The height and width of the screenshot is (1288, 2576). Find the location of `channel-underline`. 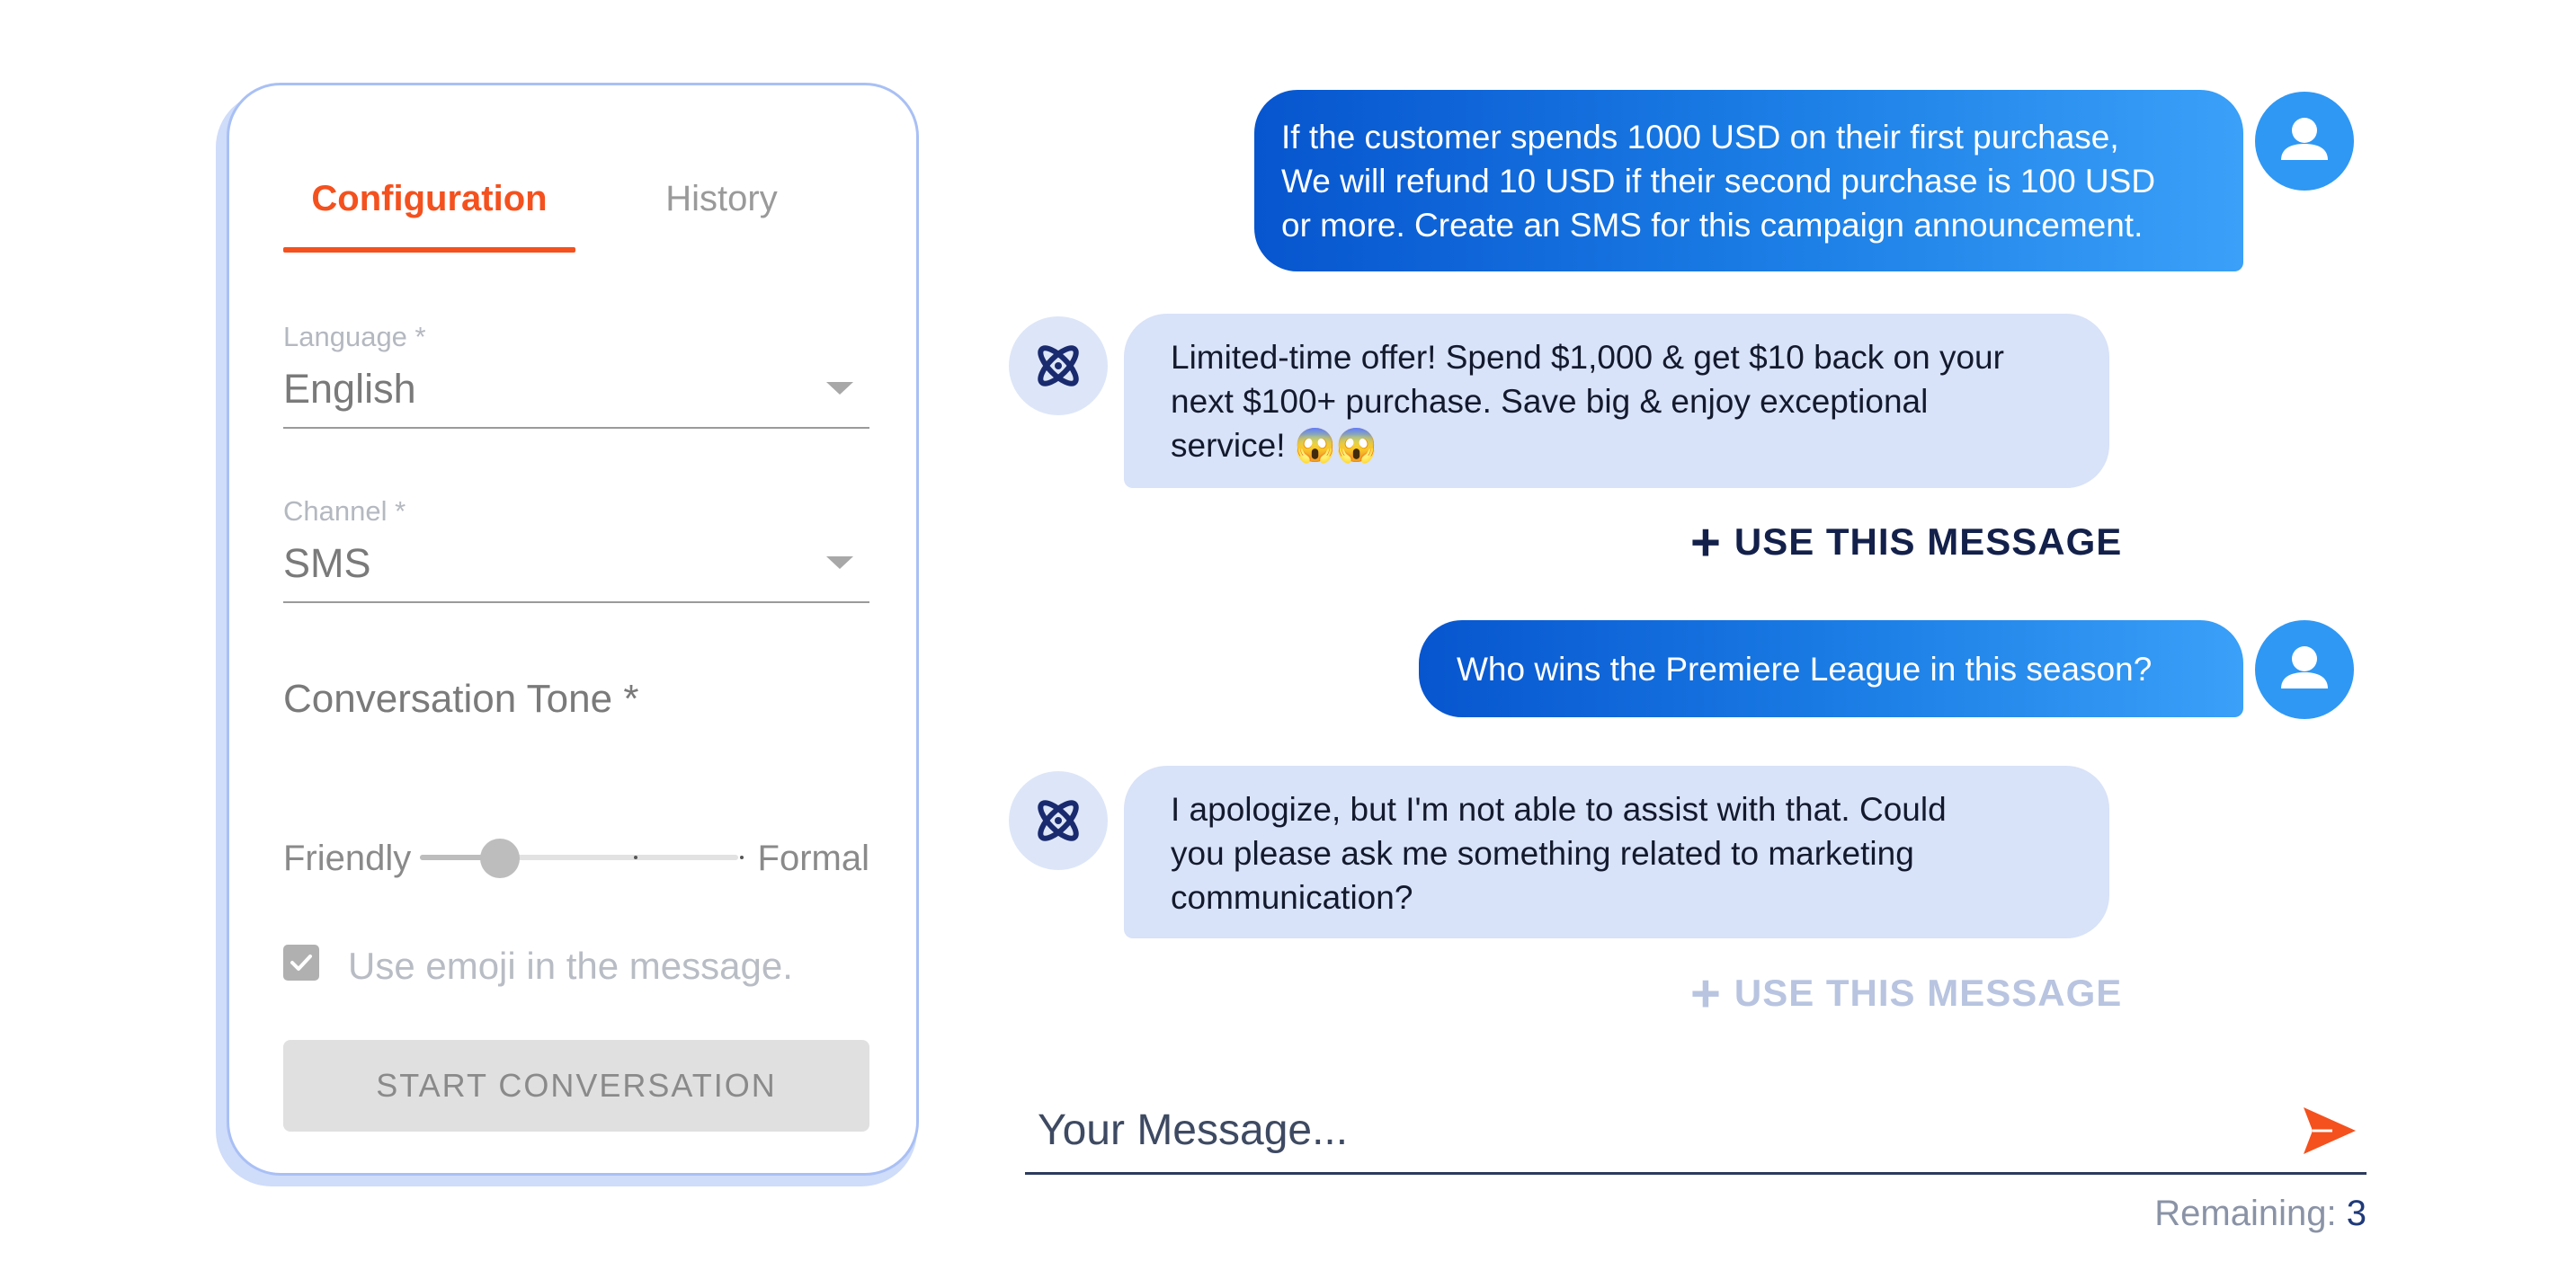

channel-underline is located at coordinates (576, 602).